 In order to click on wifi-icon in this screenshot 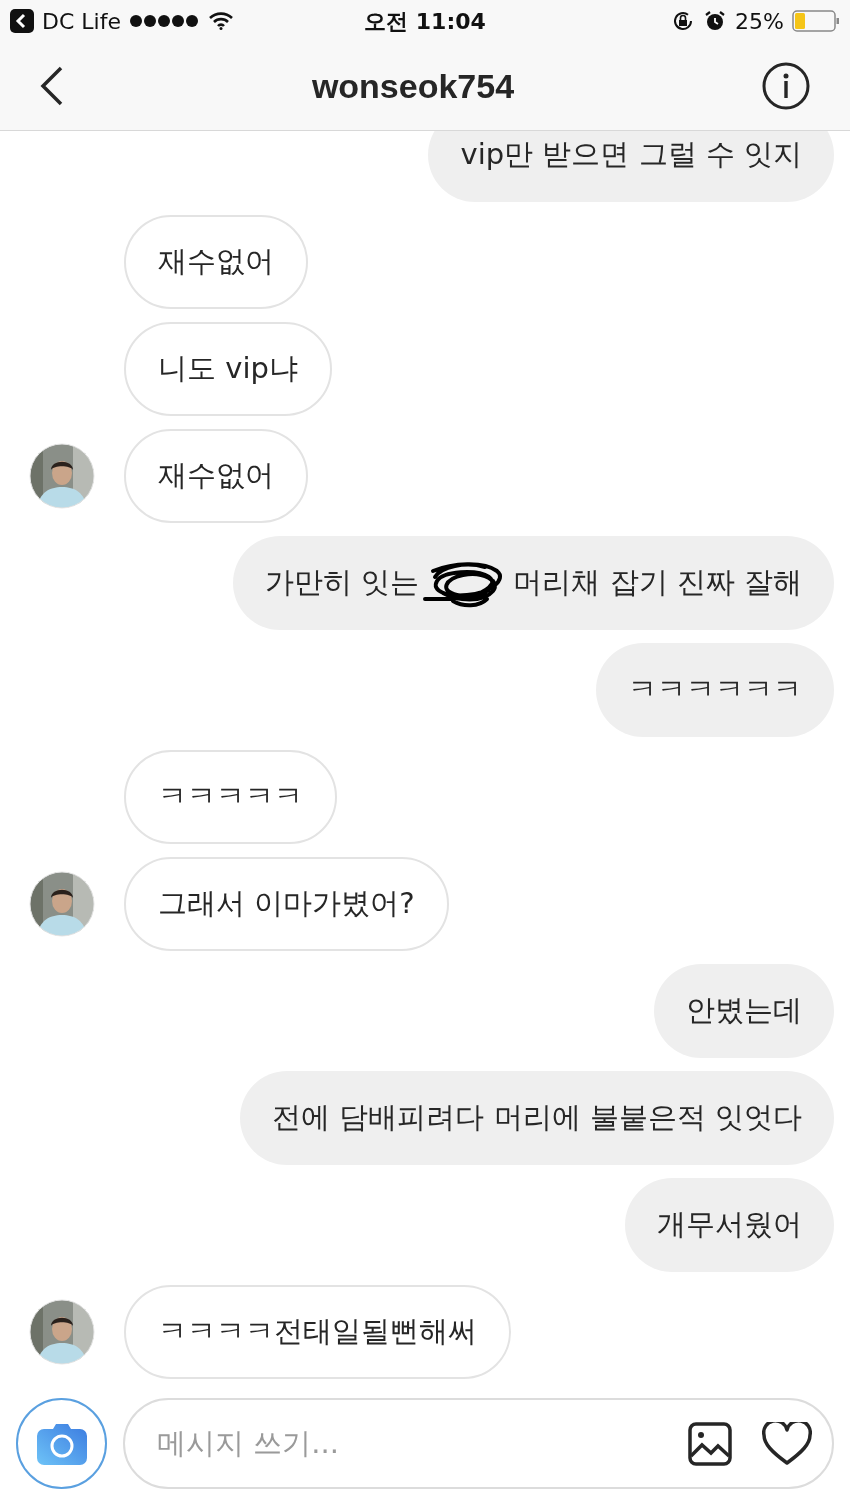, I will do `click(220, 21)`.